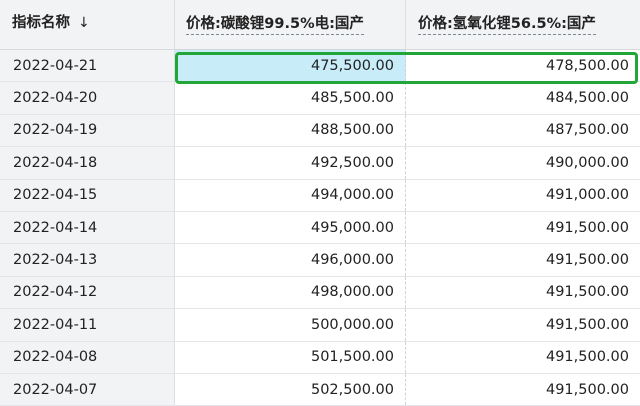 Image resolution: width=640 pixels, height=406 pixels. I want to click on column-header-lithium-hydroxide-label: 价格:氢氧化锂56.5%:国产, so click(507, 25).